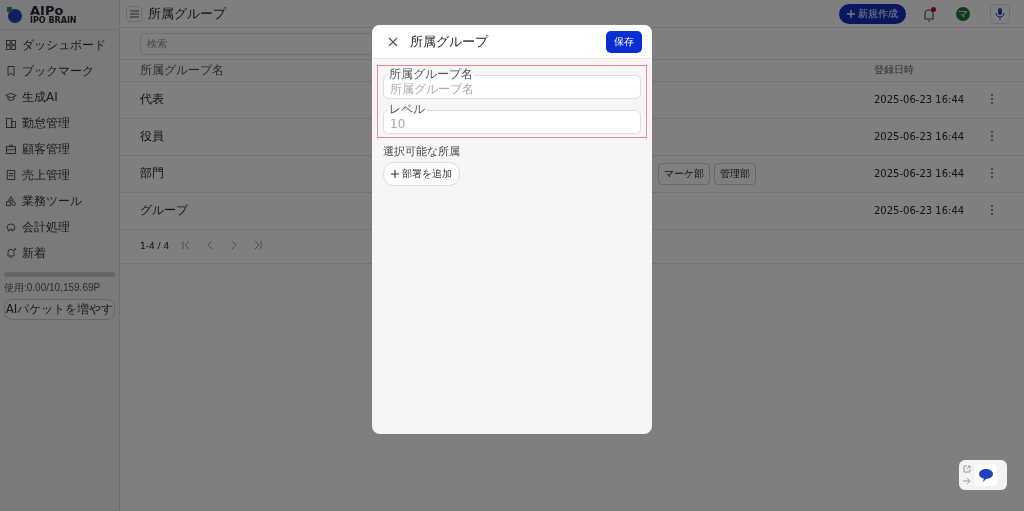 The height and width of the screenshot is (511, 1024). What do you see at coordinates (187, 13) in the screenshot?
I see `page-title: 所属グループ` at bounding box center [187, 13].